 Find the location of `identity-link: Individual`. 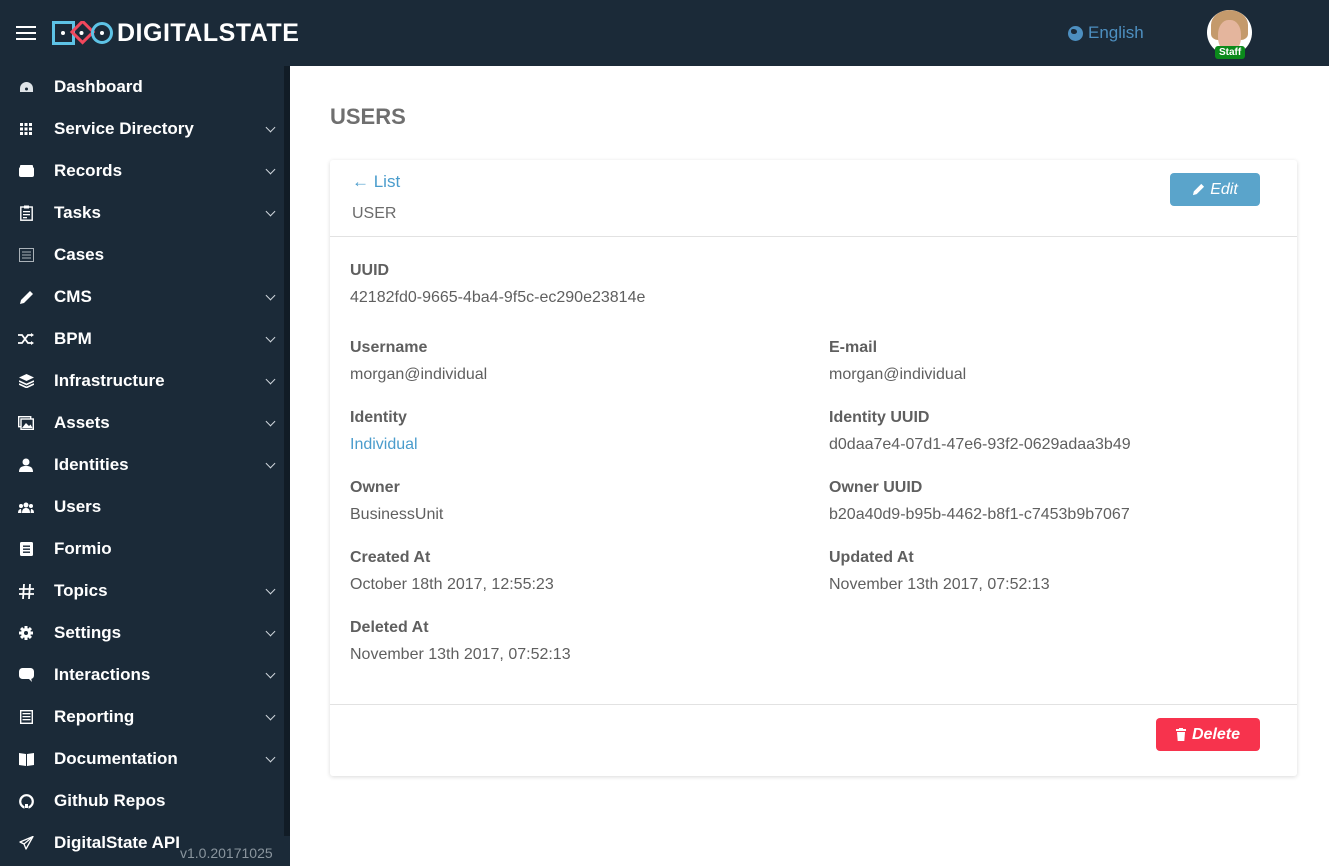

identity-link: Individual is located at coordinates (384, 445).